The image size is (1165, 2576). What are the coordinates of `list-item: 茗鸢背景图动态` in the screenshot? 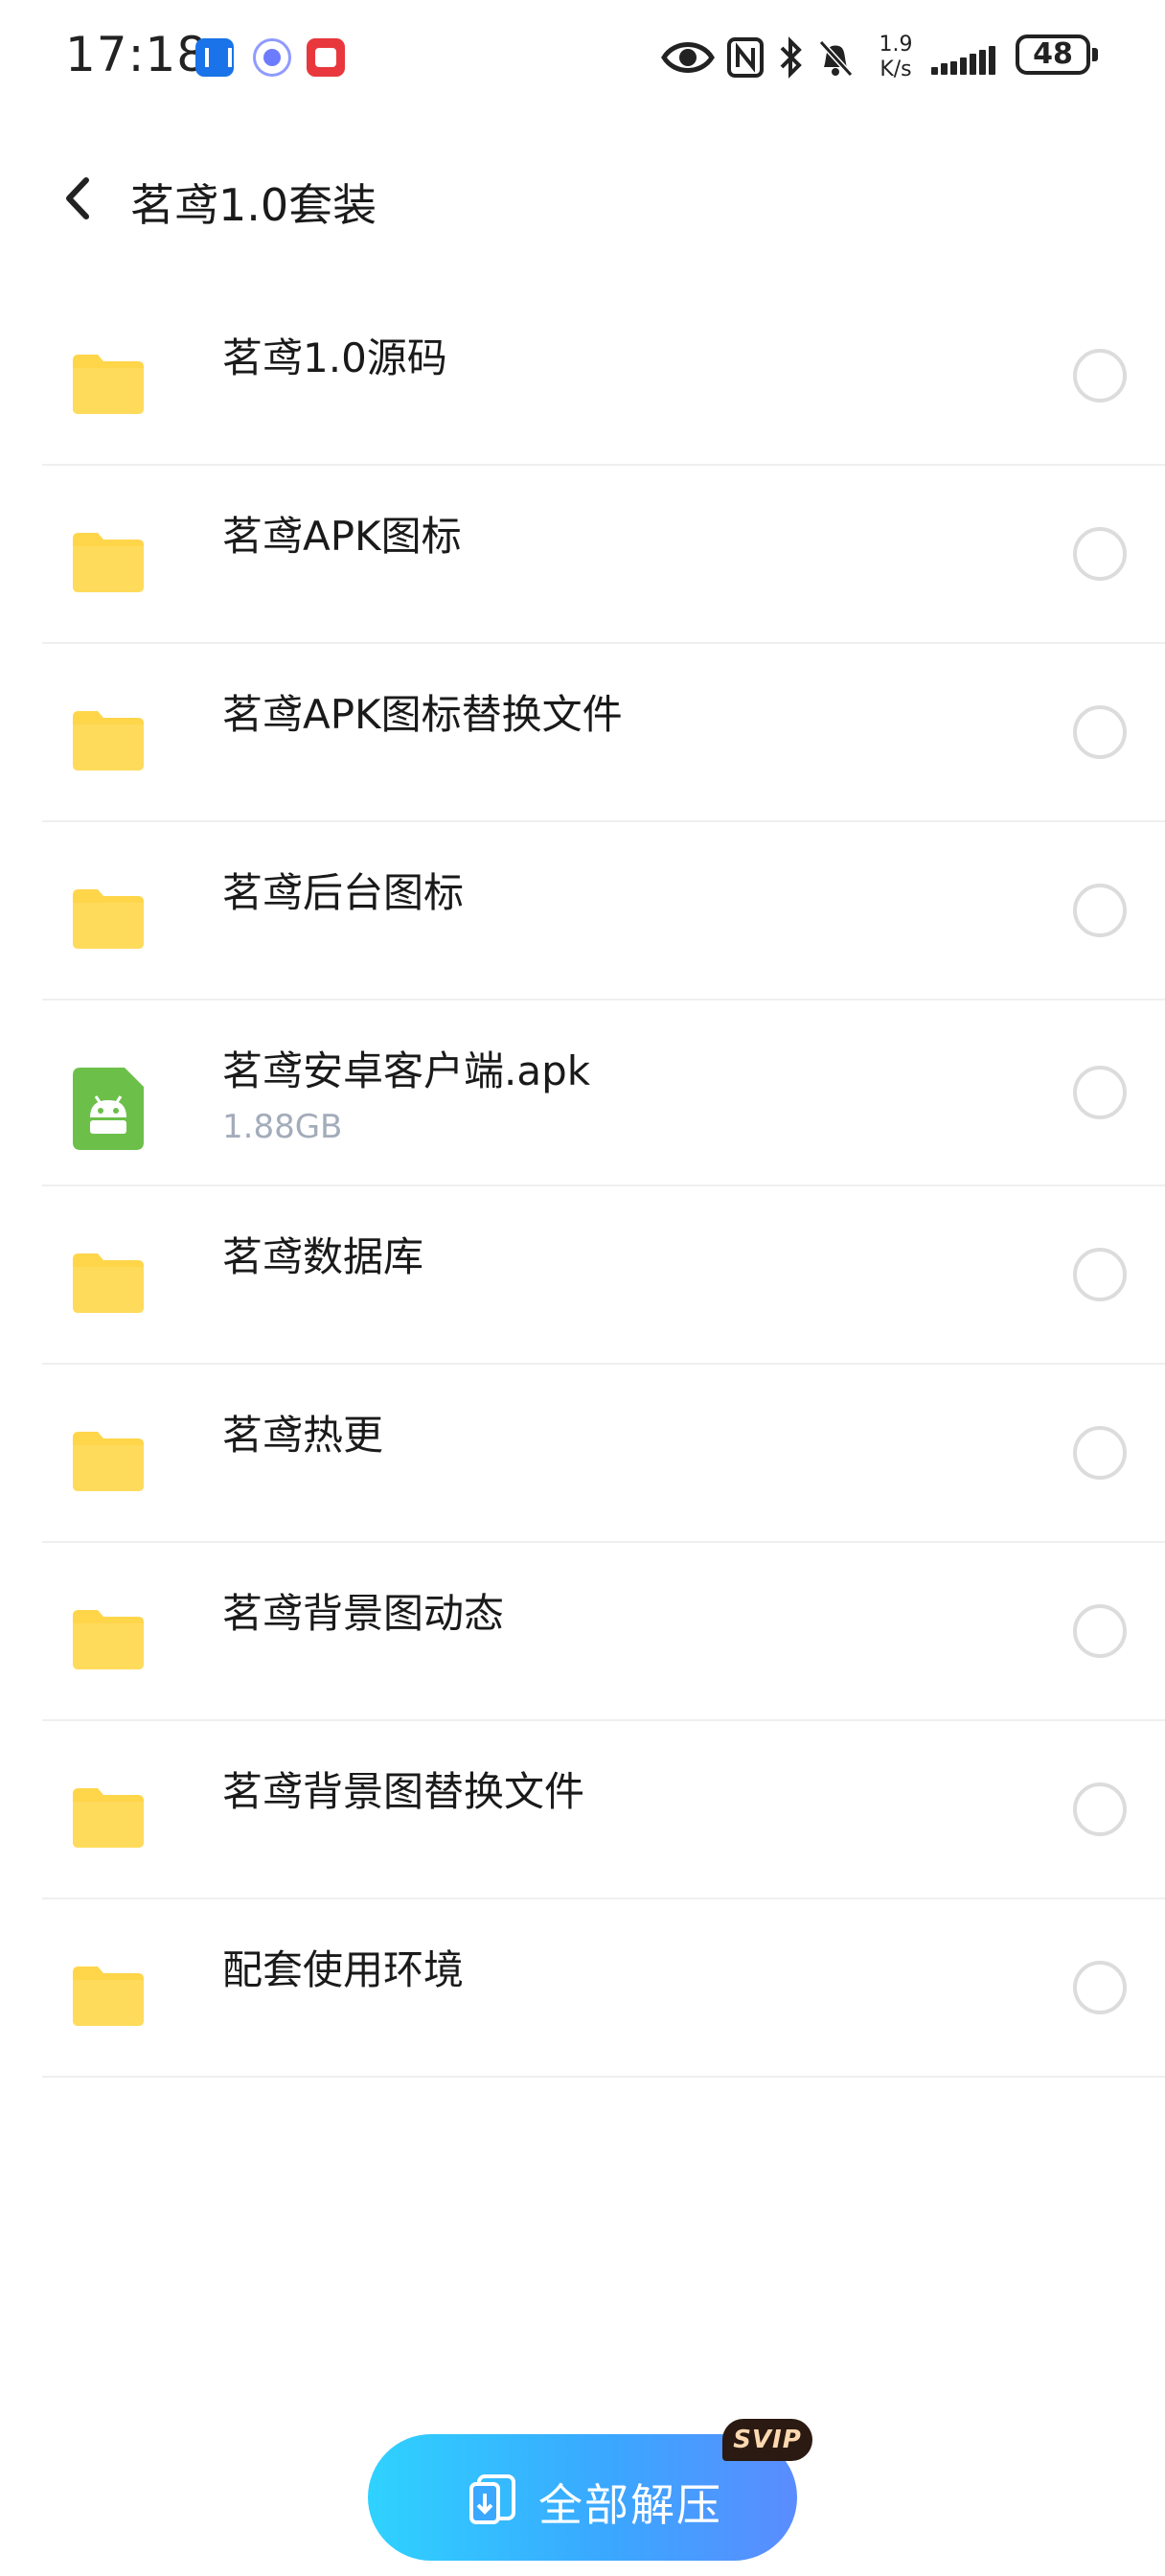 It's located at (604, 1632).